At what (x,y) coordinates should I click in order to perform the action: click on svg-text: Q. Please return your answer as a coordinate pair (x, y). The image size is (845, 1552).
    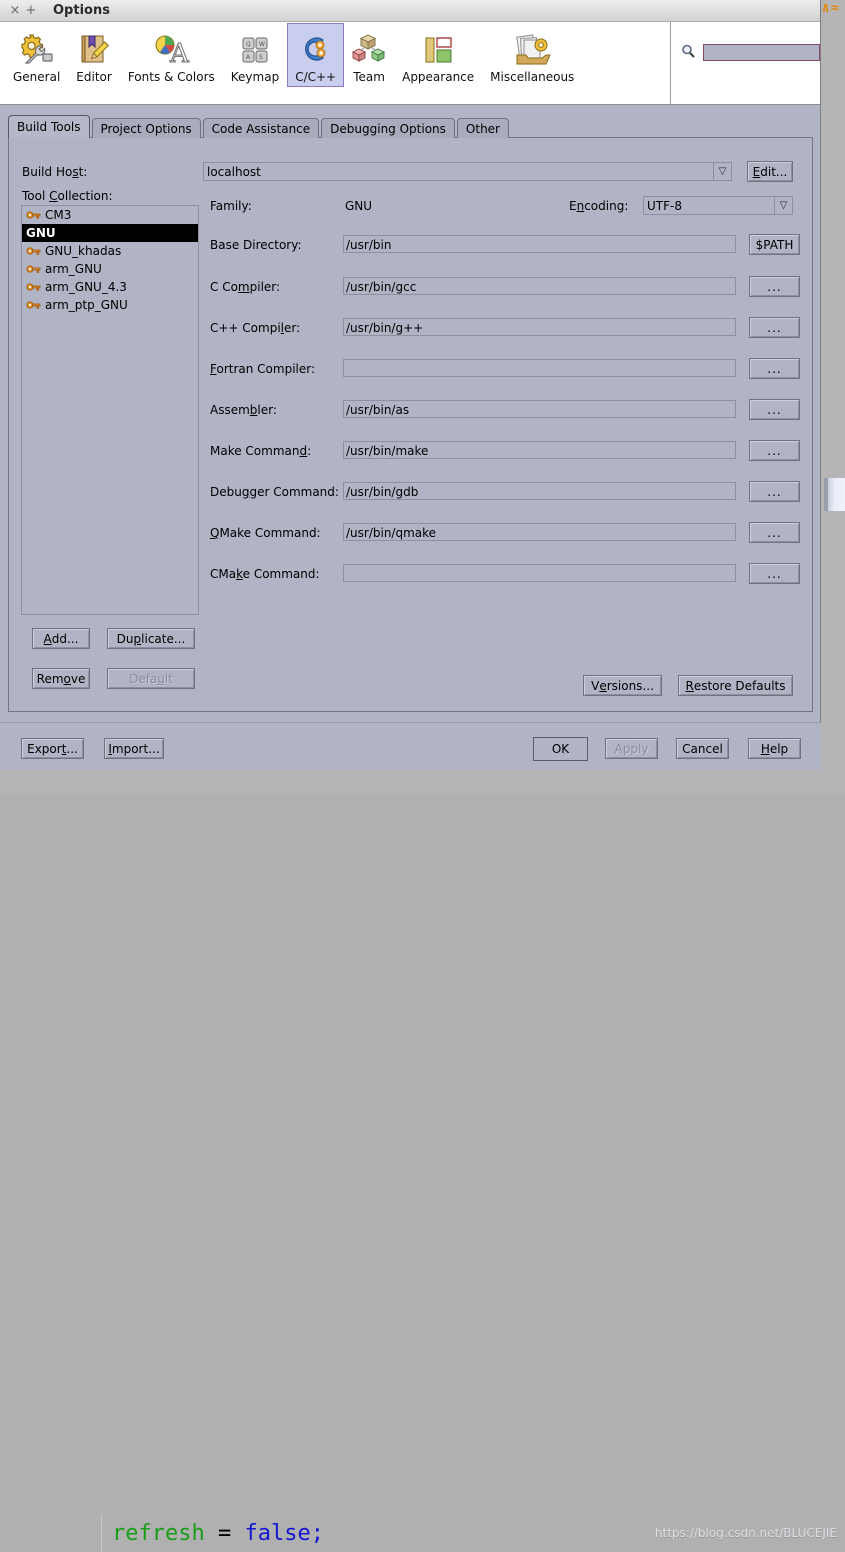
    Looking at the image, I should click on (248, 44).